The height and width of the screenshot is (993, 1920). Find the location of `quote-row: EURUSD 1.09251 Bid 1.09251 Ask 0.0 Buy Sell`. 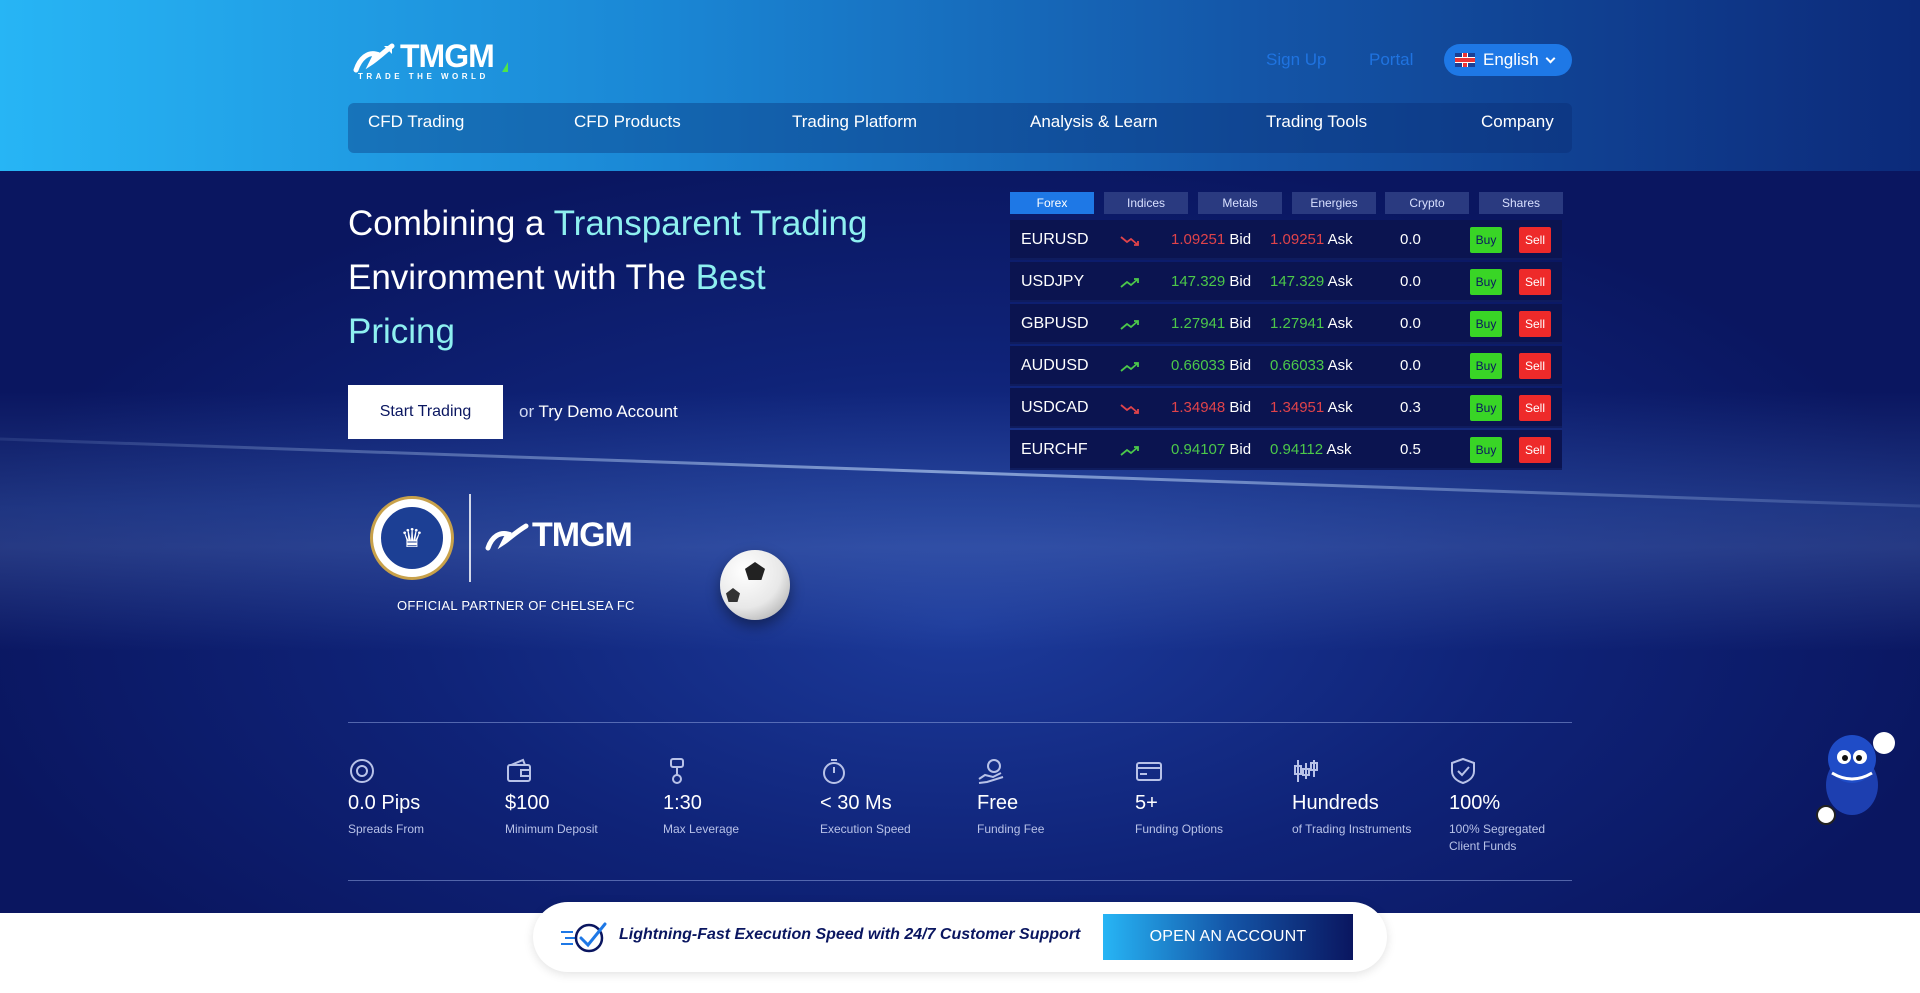

quote-row: EURUSD 1.09251 Bid 1.09251 Ask 0.0 Buy Sell is located at coordinates (1286, 240).